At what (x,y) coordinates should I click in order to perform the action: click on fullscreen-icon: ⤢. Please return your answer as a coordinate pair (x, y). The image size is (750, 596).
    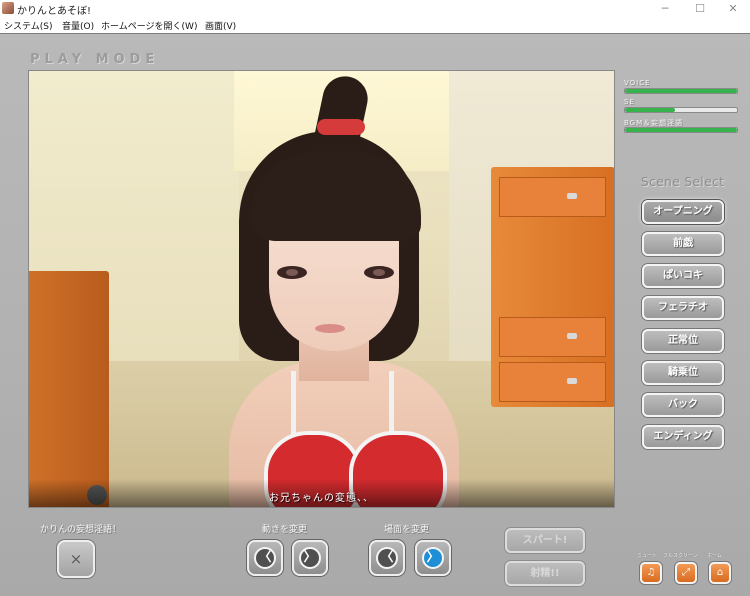
    Looking at the image, I should click on (686, 572).